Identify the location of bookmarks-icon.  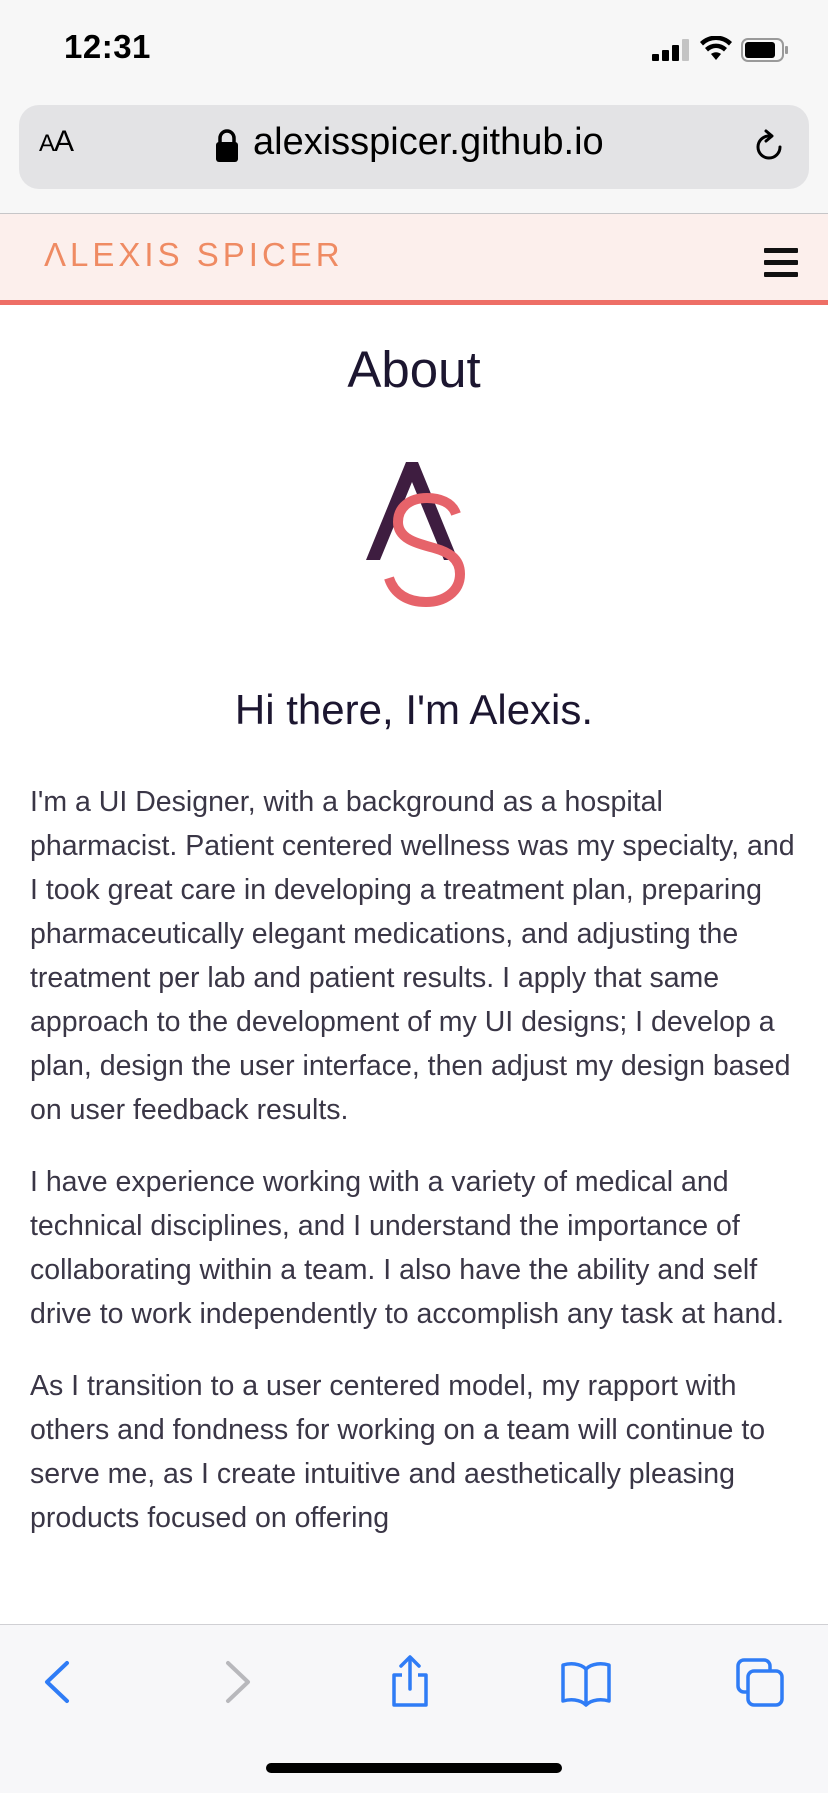
(586, 1682).